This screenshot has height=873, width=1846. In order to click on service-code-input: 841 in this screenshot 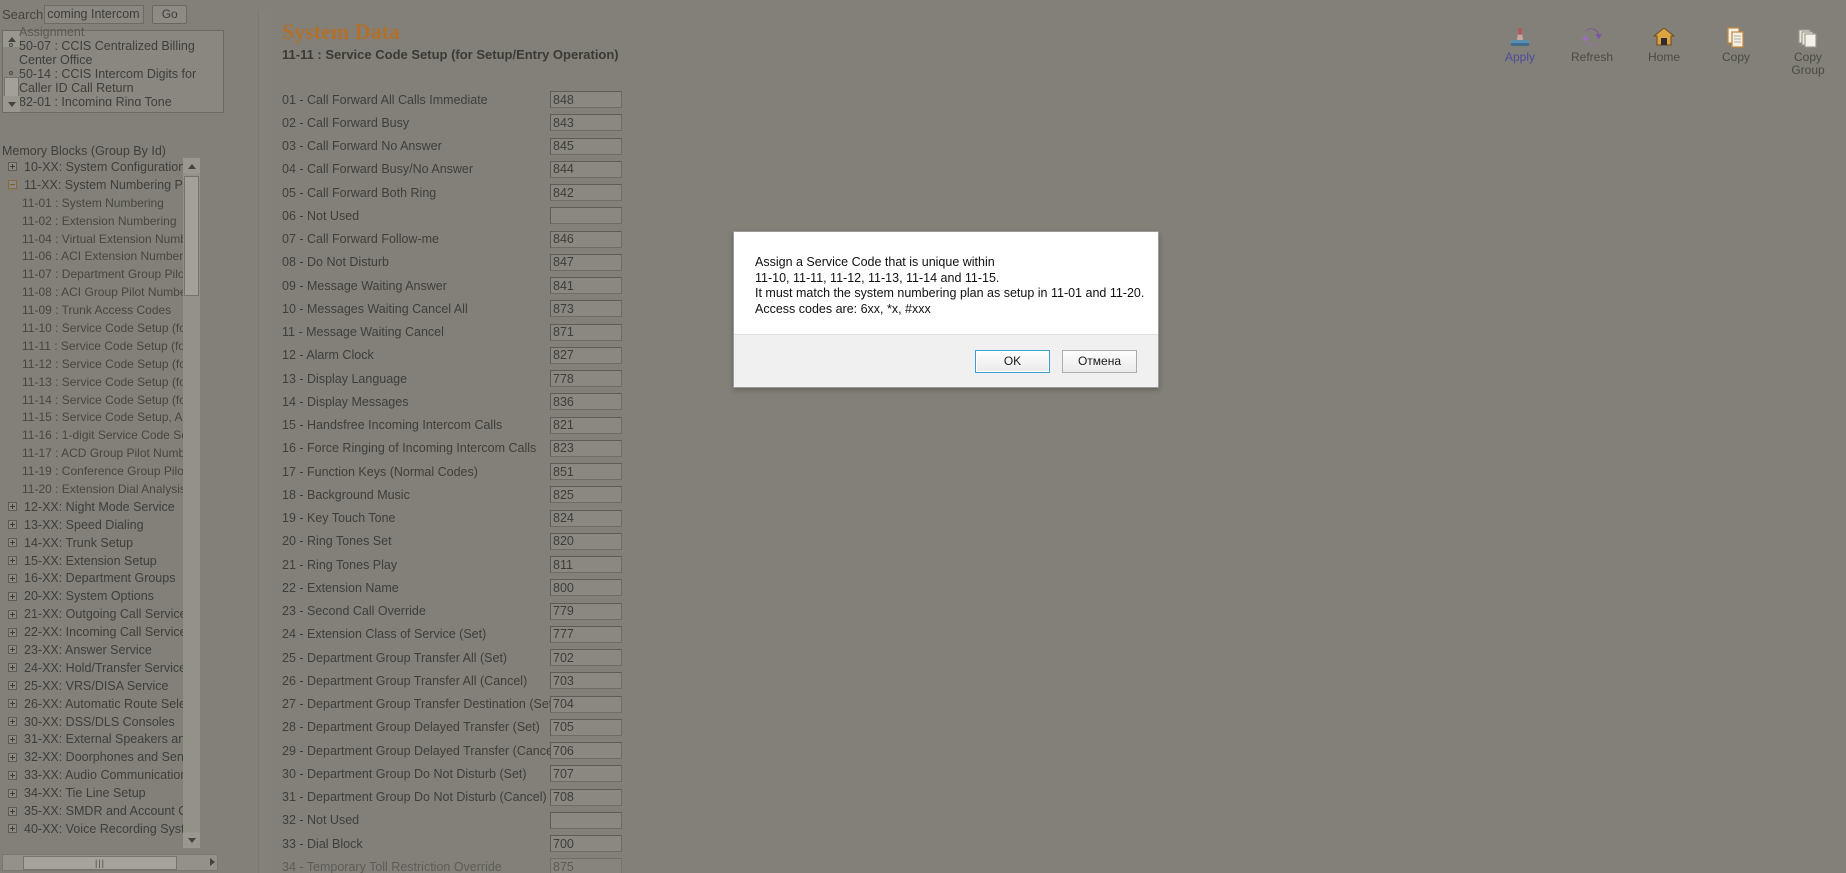, I will do `click(586, 286)`.